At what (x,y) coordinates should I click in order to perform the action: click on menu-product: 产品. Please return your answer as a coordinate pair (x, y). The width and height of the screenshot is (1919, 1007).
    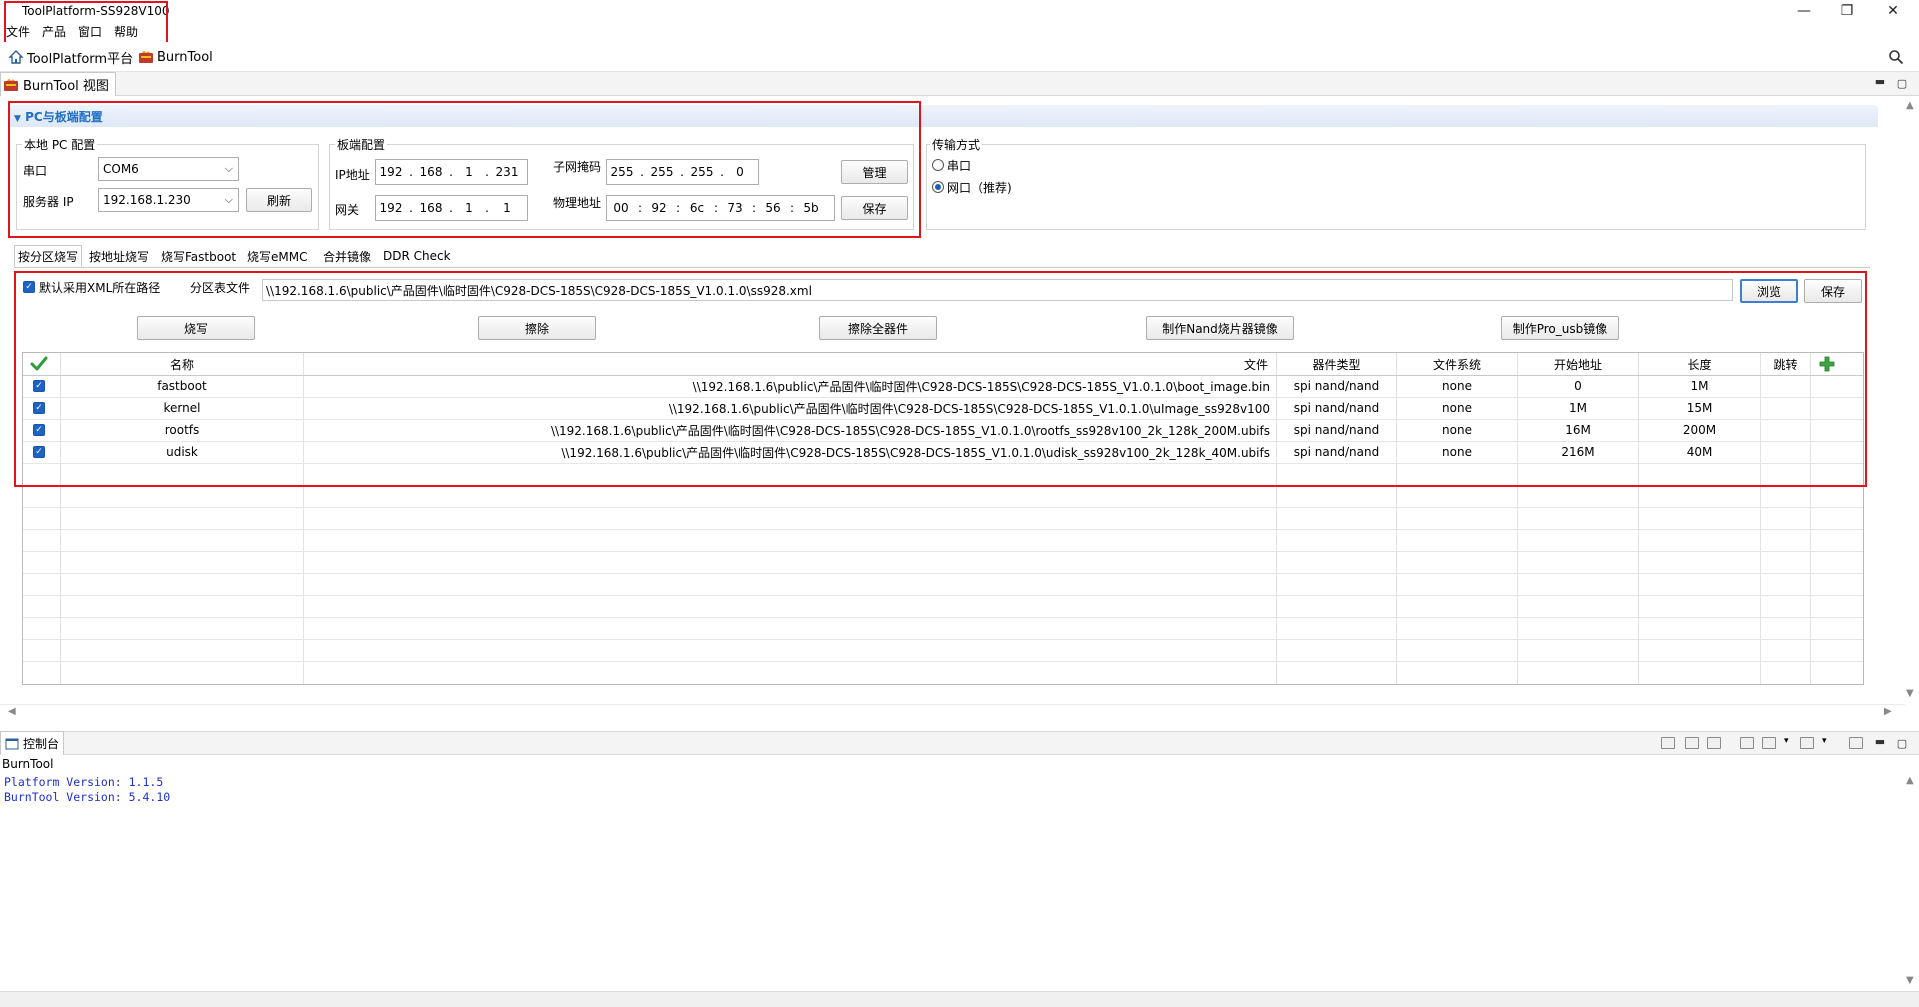
    Looking at the image, I should click on (54, 32).